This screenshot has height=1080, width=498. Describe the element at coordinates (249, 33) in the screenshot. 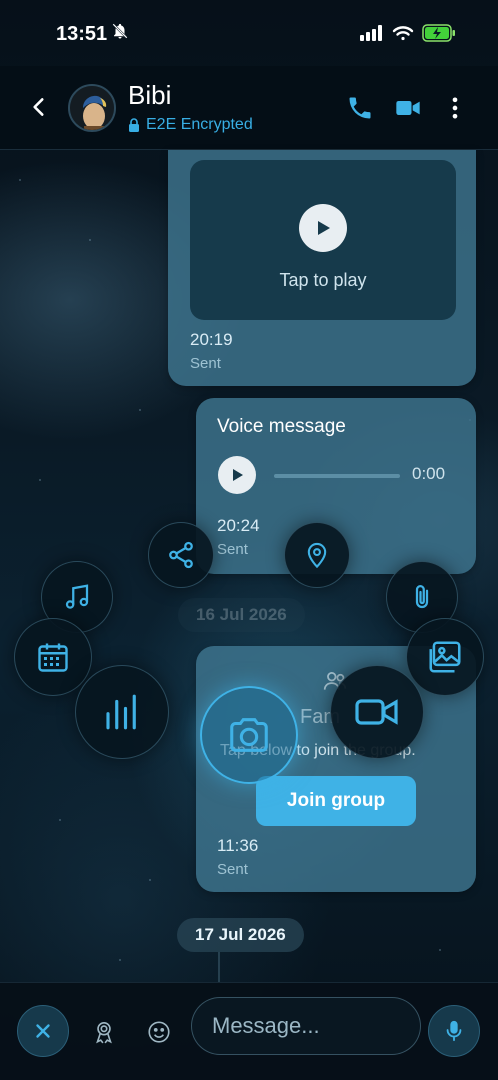

I see `status-bar: 13:51` at that location.